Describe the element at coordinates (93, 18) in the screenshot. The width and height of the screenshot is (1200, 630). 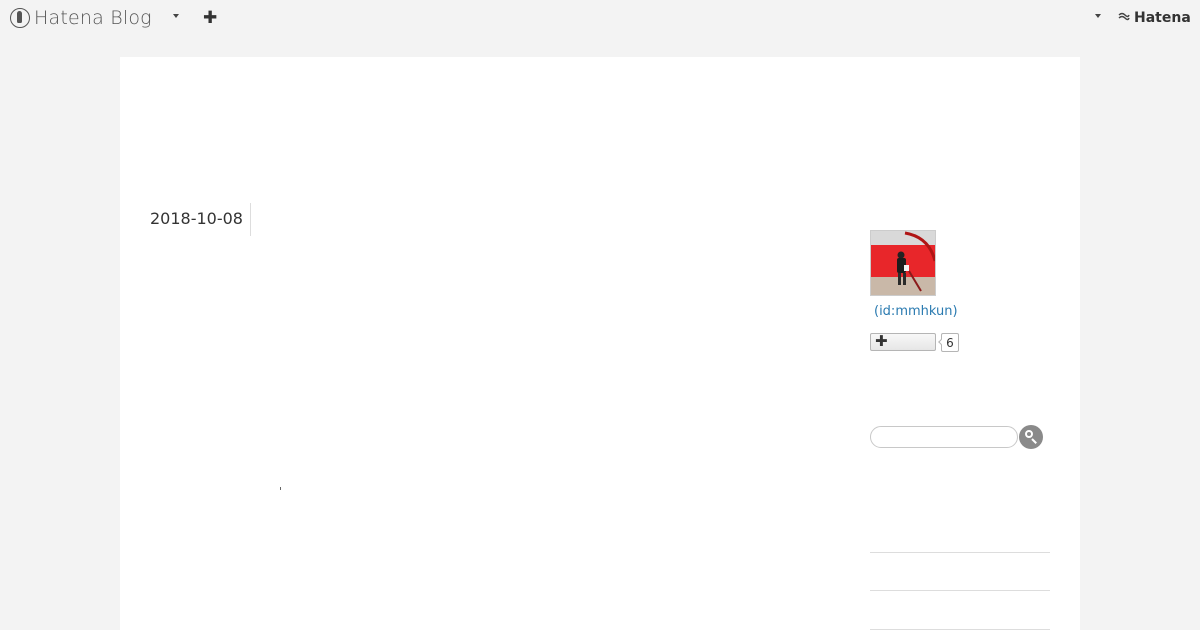
I see `brand-text: Hatena Blog` at that location.